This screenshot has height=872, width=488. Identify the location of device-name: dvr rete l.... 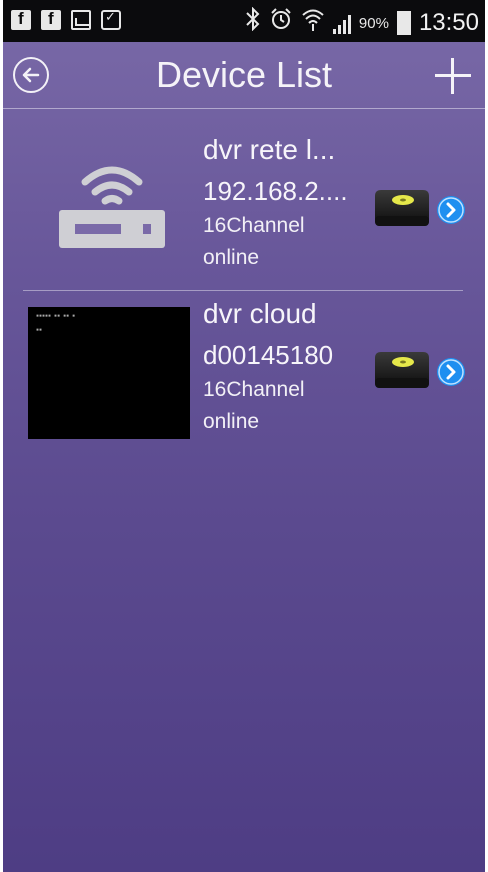
(269, 149).